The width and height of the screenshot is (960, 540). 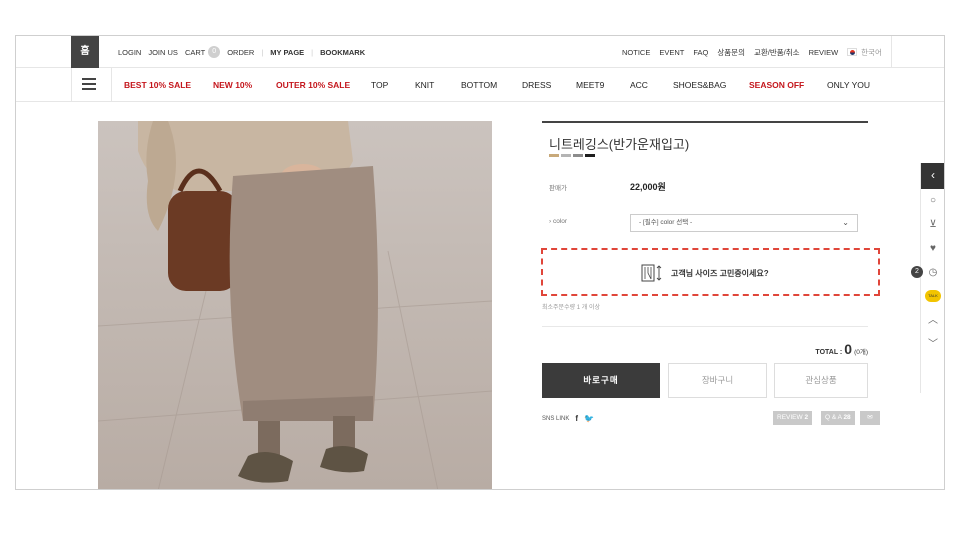 What do you see at coordinates (777, 52) in the screenshot?
I see `exchange-link: 교환/반품/취소` at bounding box center [777, 52].